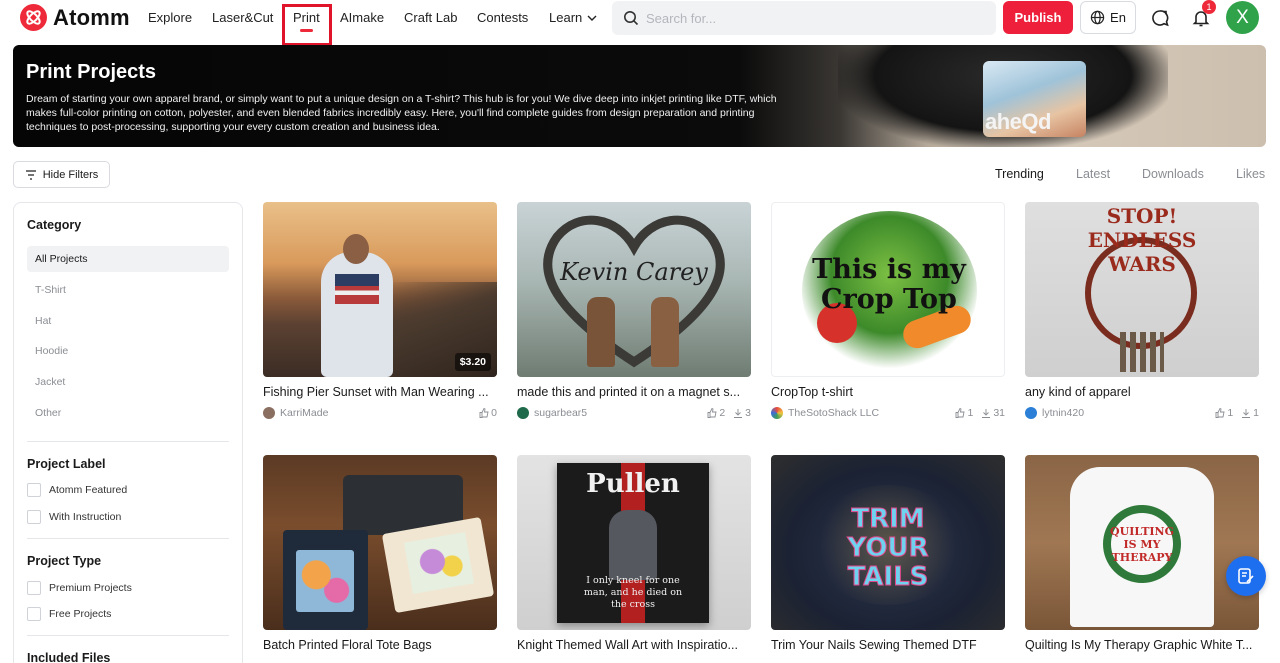 The image size is (1280, 663). What do you see at coordinates (888, 645) in the screenshot?
I see `project-title: Trim Your Nails Sewing Themed DTF` at bounding box center [888, 645].